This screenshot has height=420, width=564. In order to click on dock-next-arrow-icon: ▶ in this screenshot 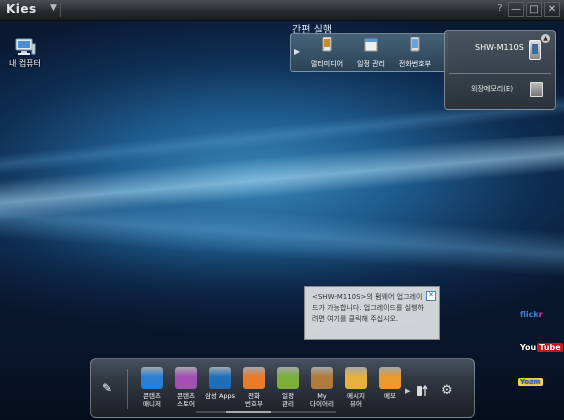, I will do `click(407, 391)`.